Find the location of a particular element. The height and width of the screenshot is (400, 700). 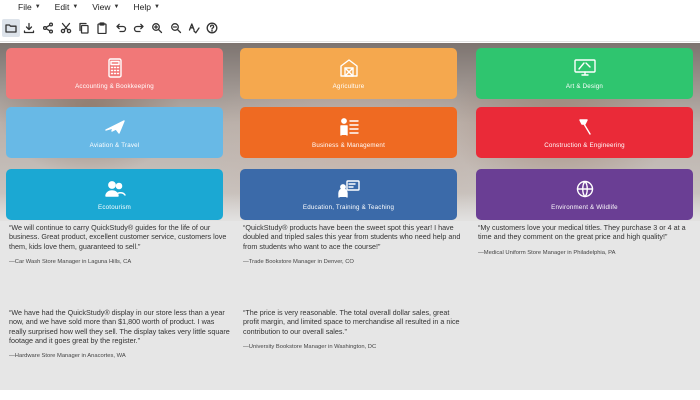

cut-icon is located at coordinates (66, 27).